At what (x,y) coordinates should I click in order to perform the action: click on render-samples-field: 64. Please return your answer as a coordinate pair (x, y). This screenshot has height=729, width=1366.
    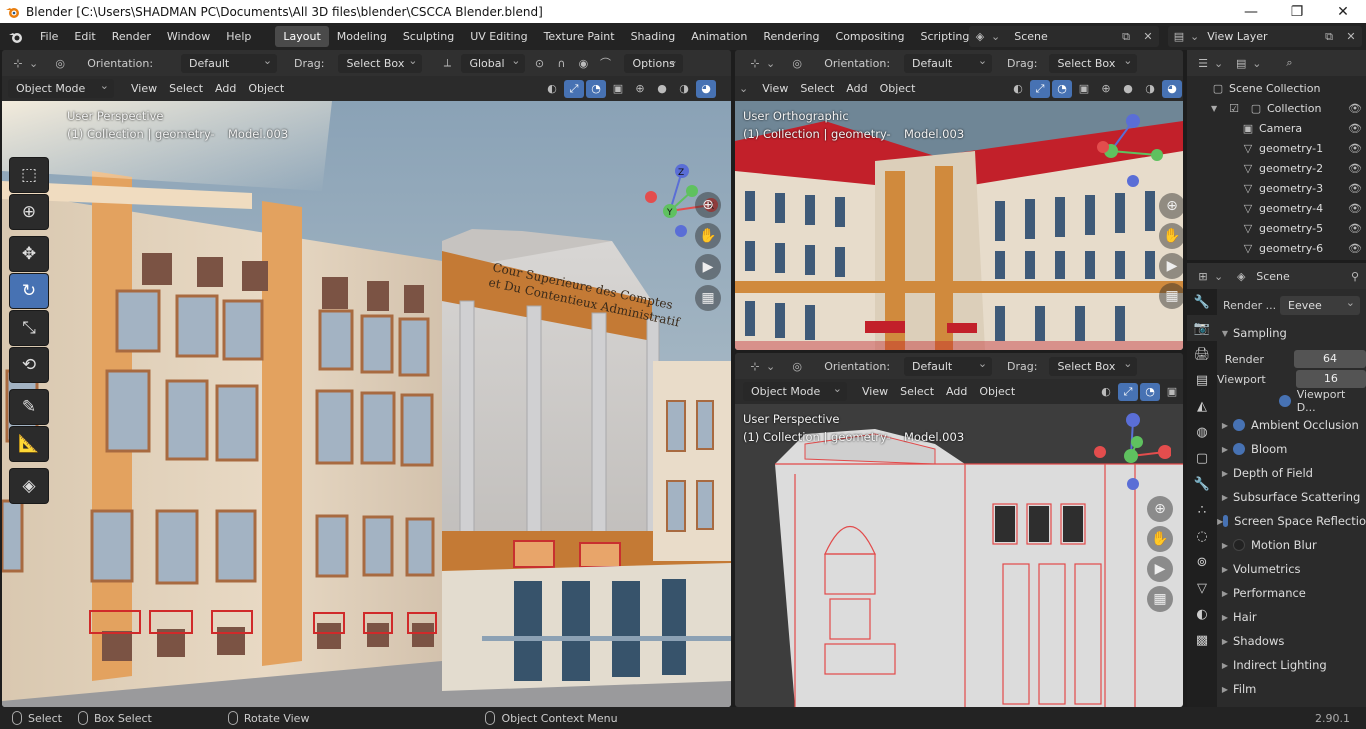
    Looking at the image, I should click on (1329, 359).